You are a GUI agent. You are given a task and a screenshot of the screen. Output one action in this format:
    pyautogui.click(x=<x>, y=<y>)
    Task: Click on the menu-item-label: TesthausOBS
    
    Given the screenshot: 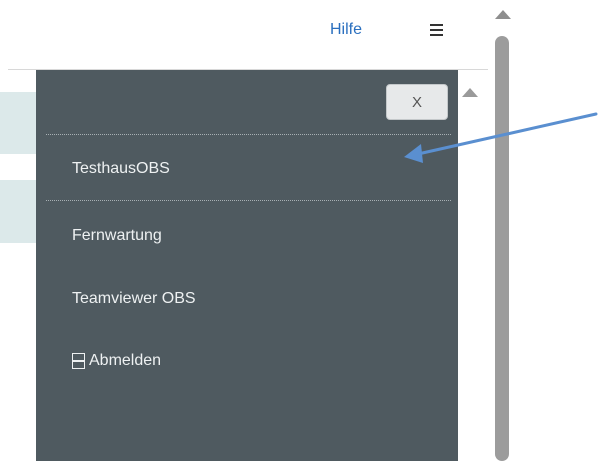 What is the action you would take?
    pyautogui.click(x=121, y=168)
    